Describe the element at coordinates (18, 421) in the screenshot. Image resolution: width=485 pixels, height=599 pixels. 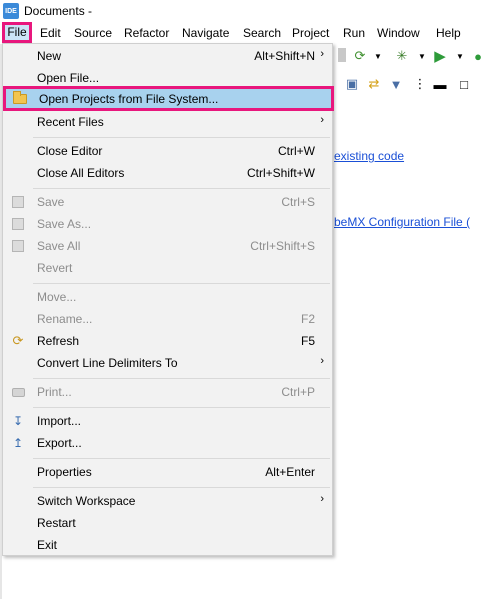
I see `import-icon: ↧` at that location.